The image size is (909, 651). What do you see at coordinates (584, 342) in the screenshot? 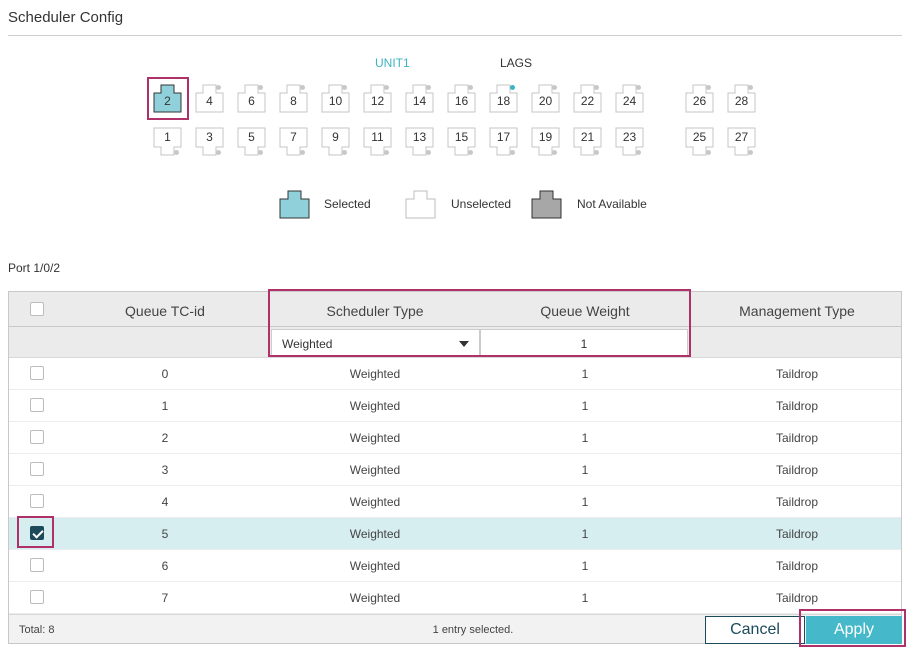
I see `queue-weight-input: 1` at bounding box center [584, 342].